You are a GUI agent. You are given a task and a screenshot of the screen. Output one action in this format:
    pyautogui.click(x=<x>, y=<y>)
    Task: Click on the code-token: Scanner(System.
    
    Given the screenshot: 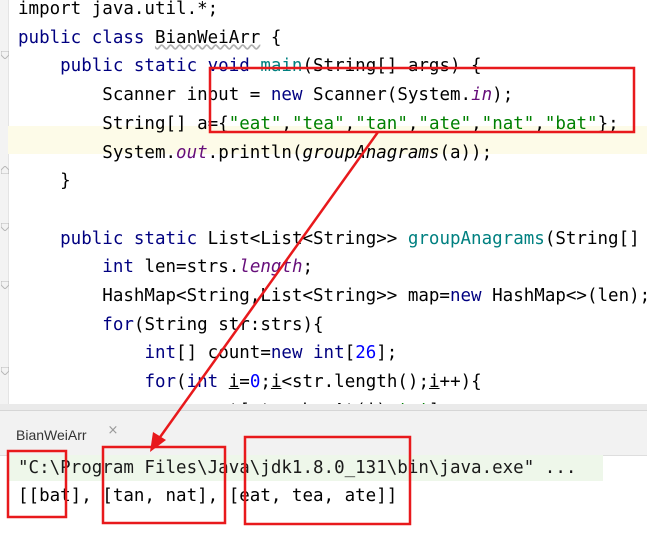 What is the action you would take?
    pyautogui.click(x=392, y=95)
    